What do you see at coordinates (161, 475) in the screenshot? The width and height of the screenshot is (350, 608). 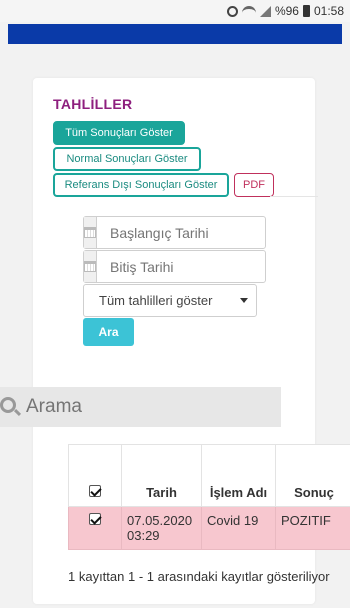 I see `date-column-header: Tarih` at bounding box center [161, 475].